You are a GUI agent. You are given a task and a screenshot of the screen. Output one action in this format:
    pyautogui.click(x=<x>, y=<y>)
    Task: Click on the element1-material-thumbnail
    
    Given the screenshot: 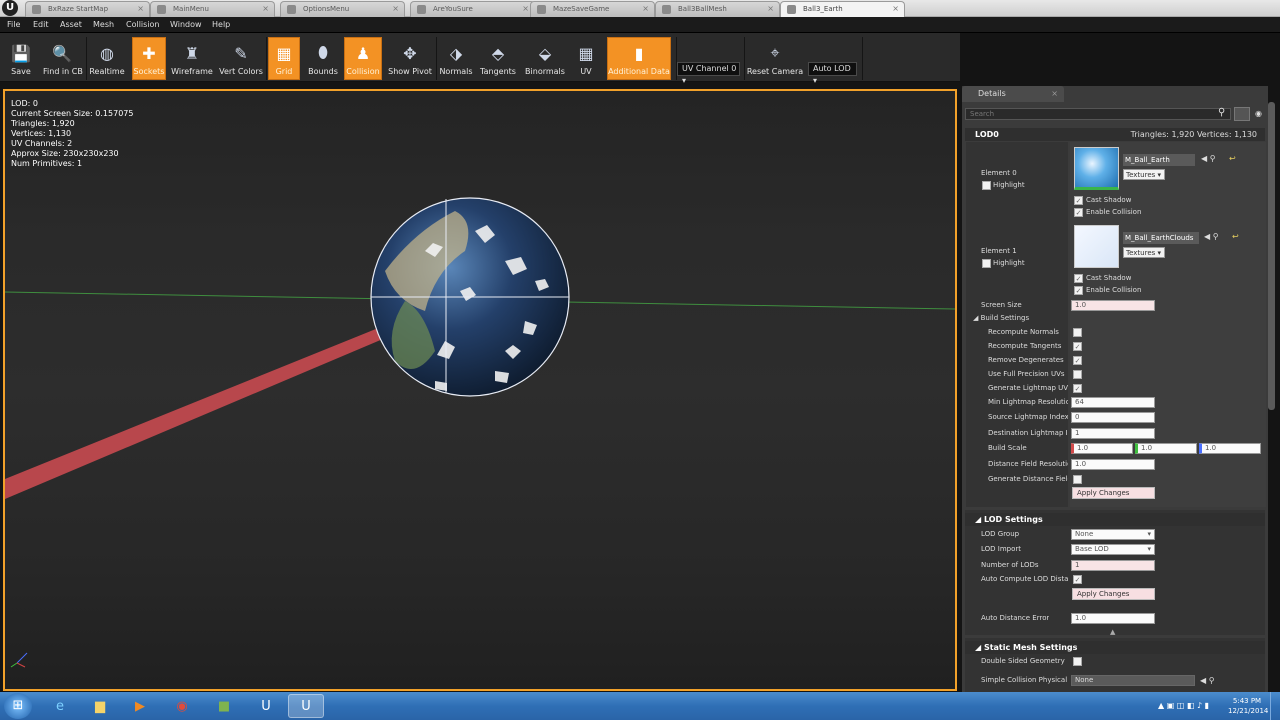 What is the action you would take?
    pyautogui.click(x=1096, y=246)
    